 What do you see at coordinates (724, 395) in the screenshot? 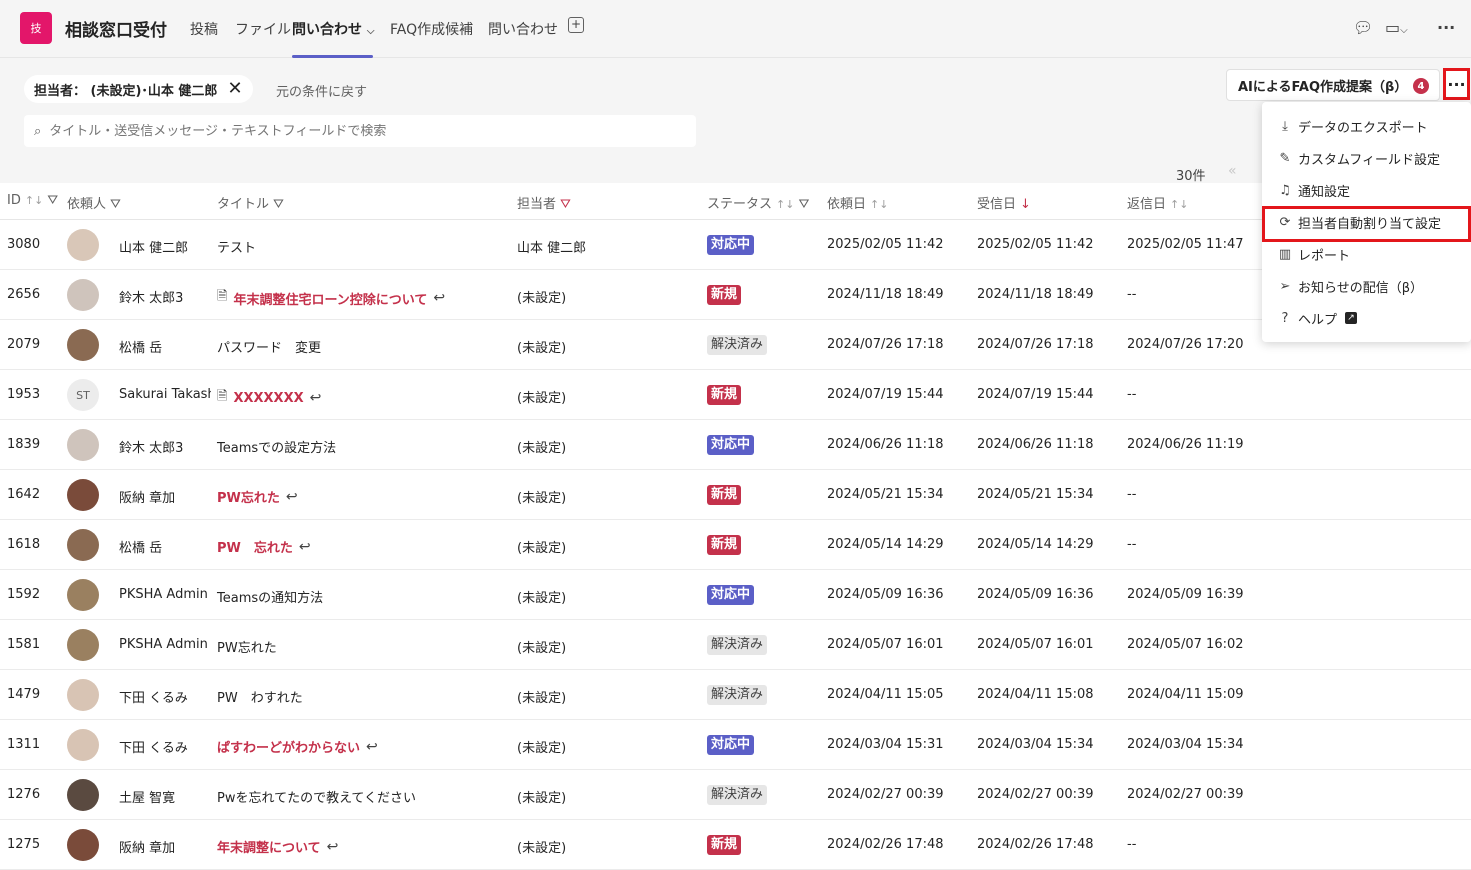
I see `status-badge: 新規` at bounding box center [724, 395].